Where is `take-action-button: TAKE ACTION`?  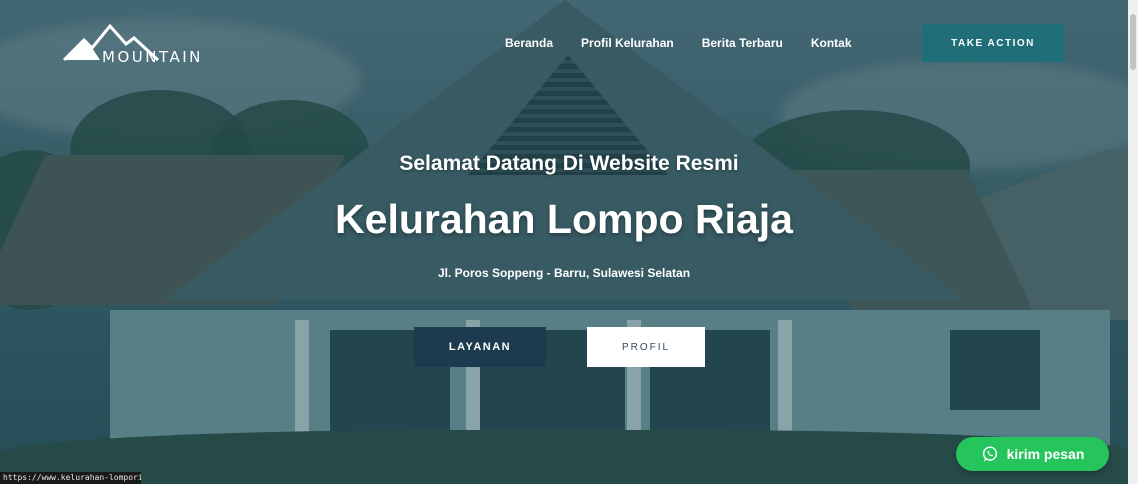 take-action-button: TAKE ACTION is located at coordinates (993, 43).